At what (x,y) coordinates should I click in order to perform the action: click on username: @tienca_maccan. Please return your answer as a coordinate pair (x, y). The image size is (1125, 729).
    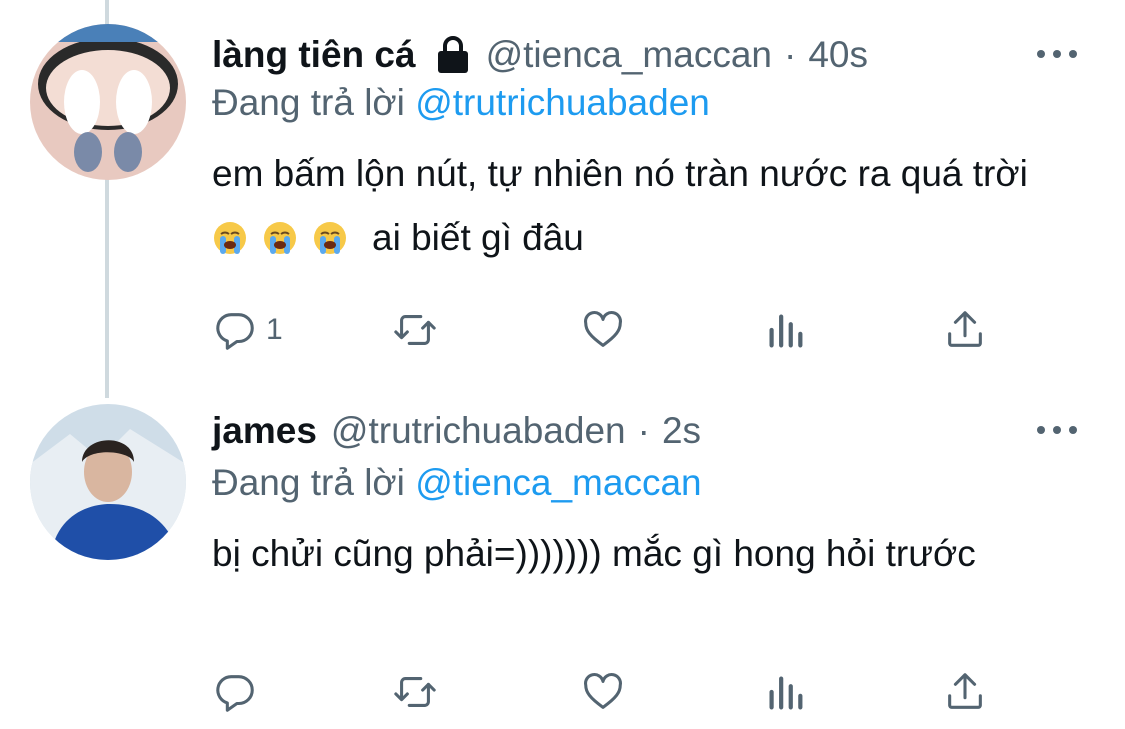
    Looking at the image, I should click on (629, 55).